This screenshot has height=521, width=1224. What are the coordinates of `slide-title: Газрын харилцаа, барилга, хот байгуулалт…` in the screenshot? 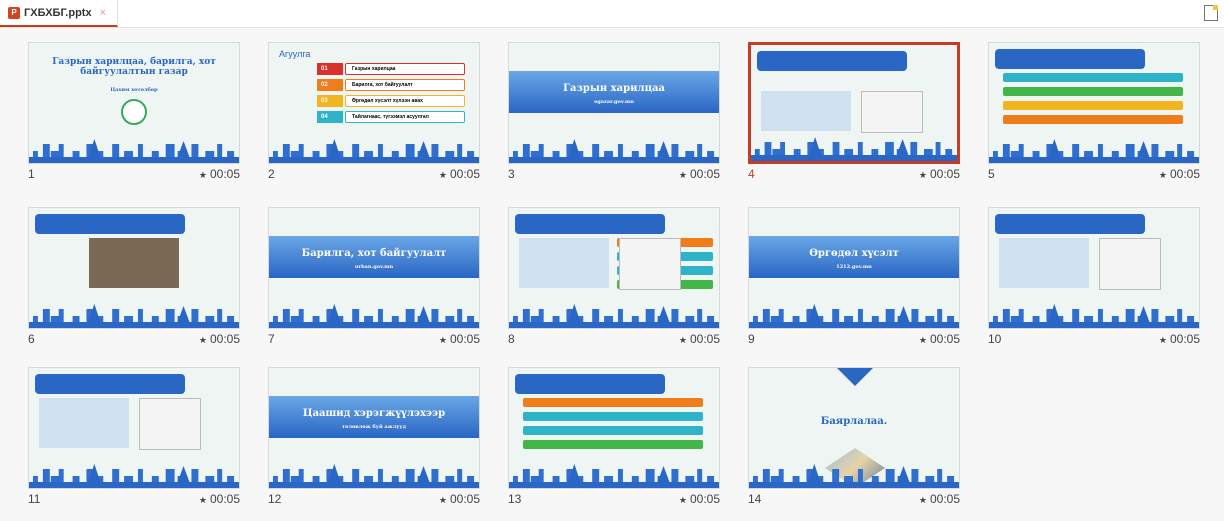 It's located at (134, 67).